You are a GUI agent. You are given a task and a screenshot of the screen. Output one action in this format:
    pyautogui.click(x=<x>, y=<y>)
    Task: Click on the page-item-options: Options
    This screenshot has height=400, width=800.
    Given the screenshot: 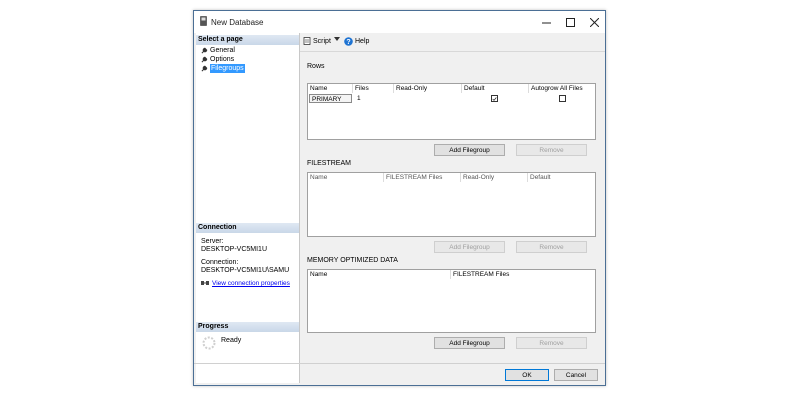 What is the action you would take?
    pyautogui.click(x=217, y=59)
    